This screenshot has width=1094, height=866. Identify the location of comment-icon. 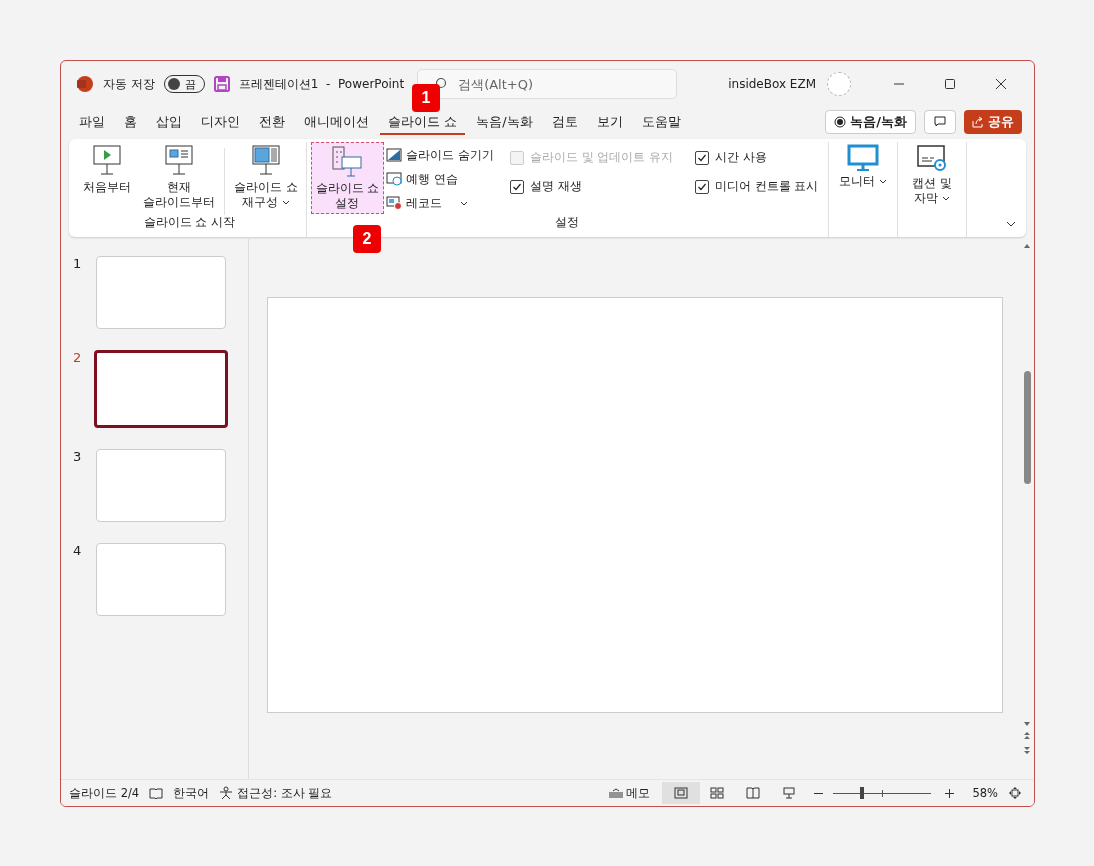
(940, 122).